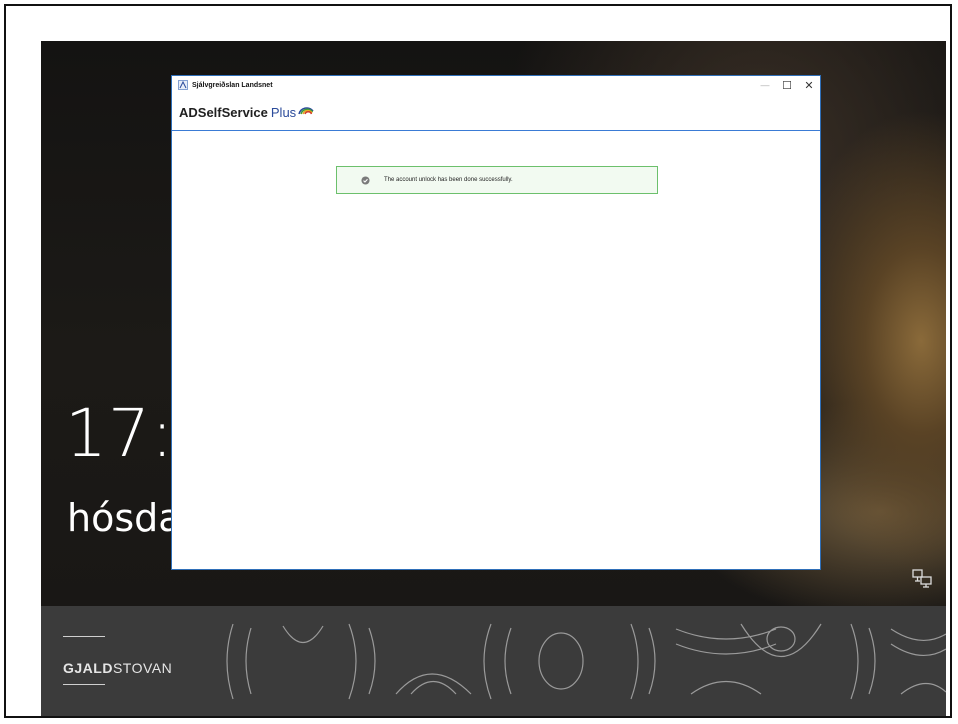 This screenshot has height=724, width=958. I want to click on window-titlebar: Sjálvgreiðslan Landsnet, so click(496, 85).